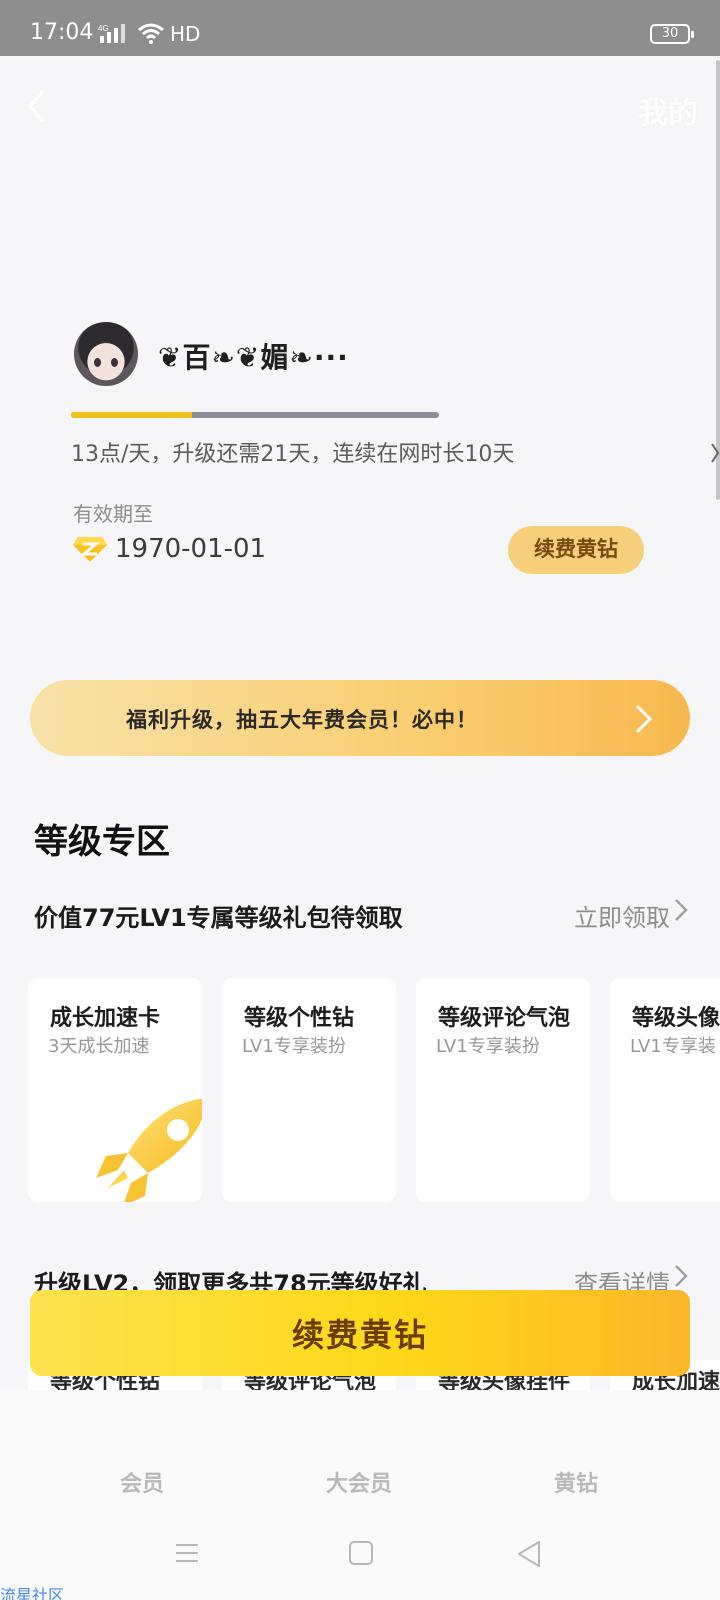 The image size is (720, 1600). What do you see at coordinates (132, 415) in the screenshot?
I see `growth-progress-fill` at bounding box center [132, 415].